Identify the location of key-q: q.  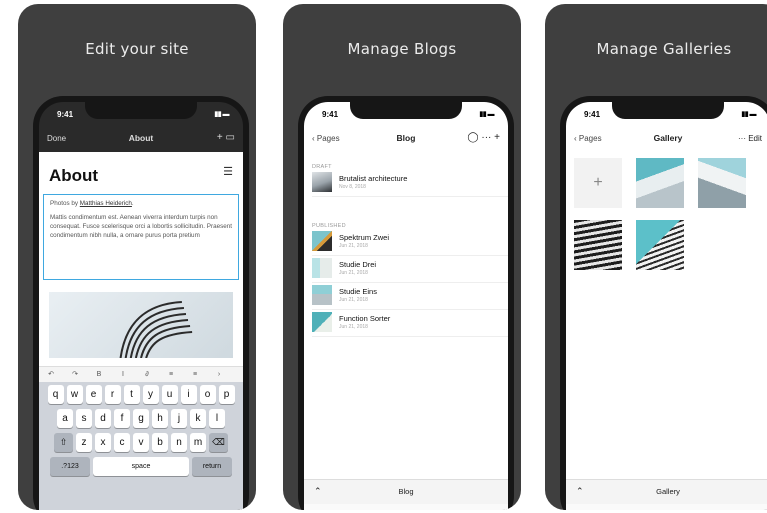
(55, 394).